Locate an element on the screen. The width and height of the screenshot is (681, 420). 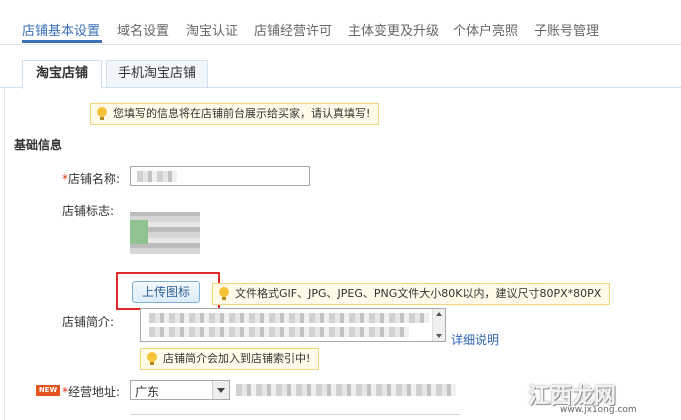
nav-tab-individual-license: 个体户亮照 is located at coordinates (485, 29).